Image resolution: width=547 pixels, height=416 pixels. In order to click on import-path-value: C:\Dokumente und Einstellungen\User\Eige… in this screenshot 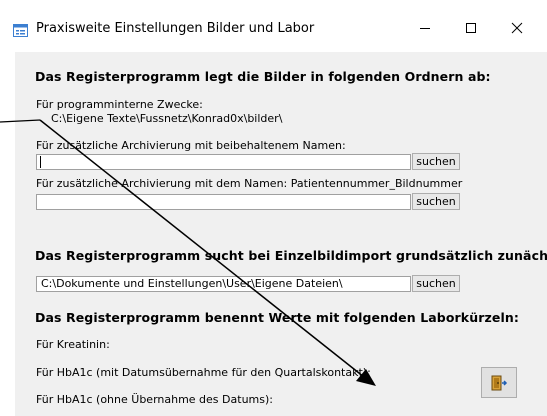, I will do `click(192, 283)`.